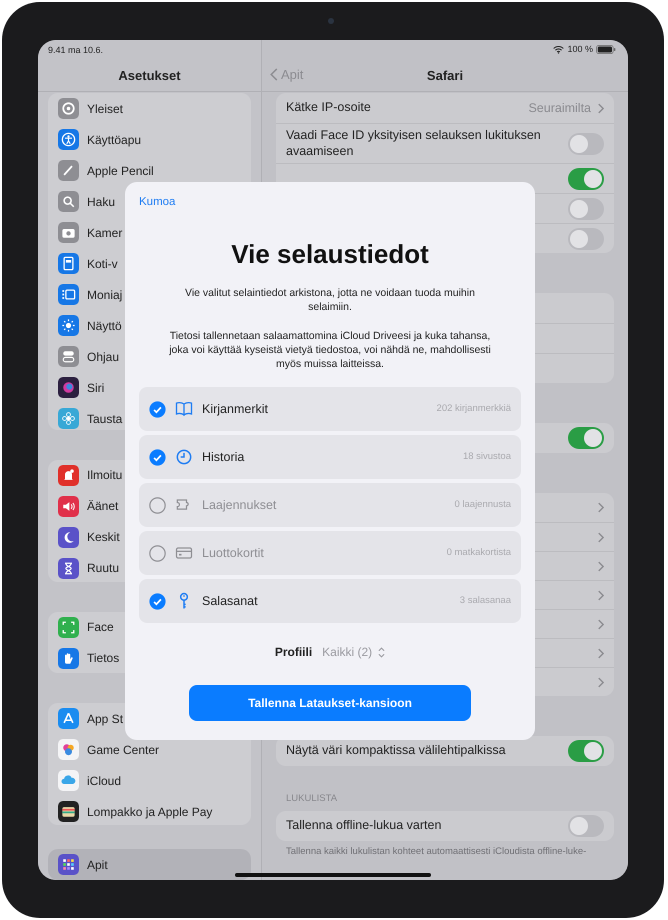  I want to click on option-count: 18 sivustoa, so click(486, 457).